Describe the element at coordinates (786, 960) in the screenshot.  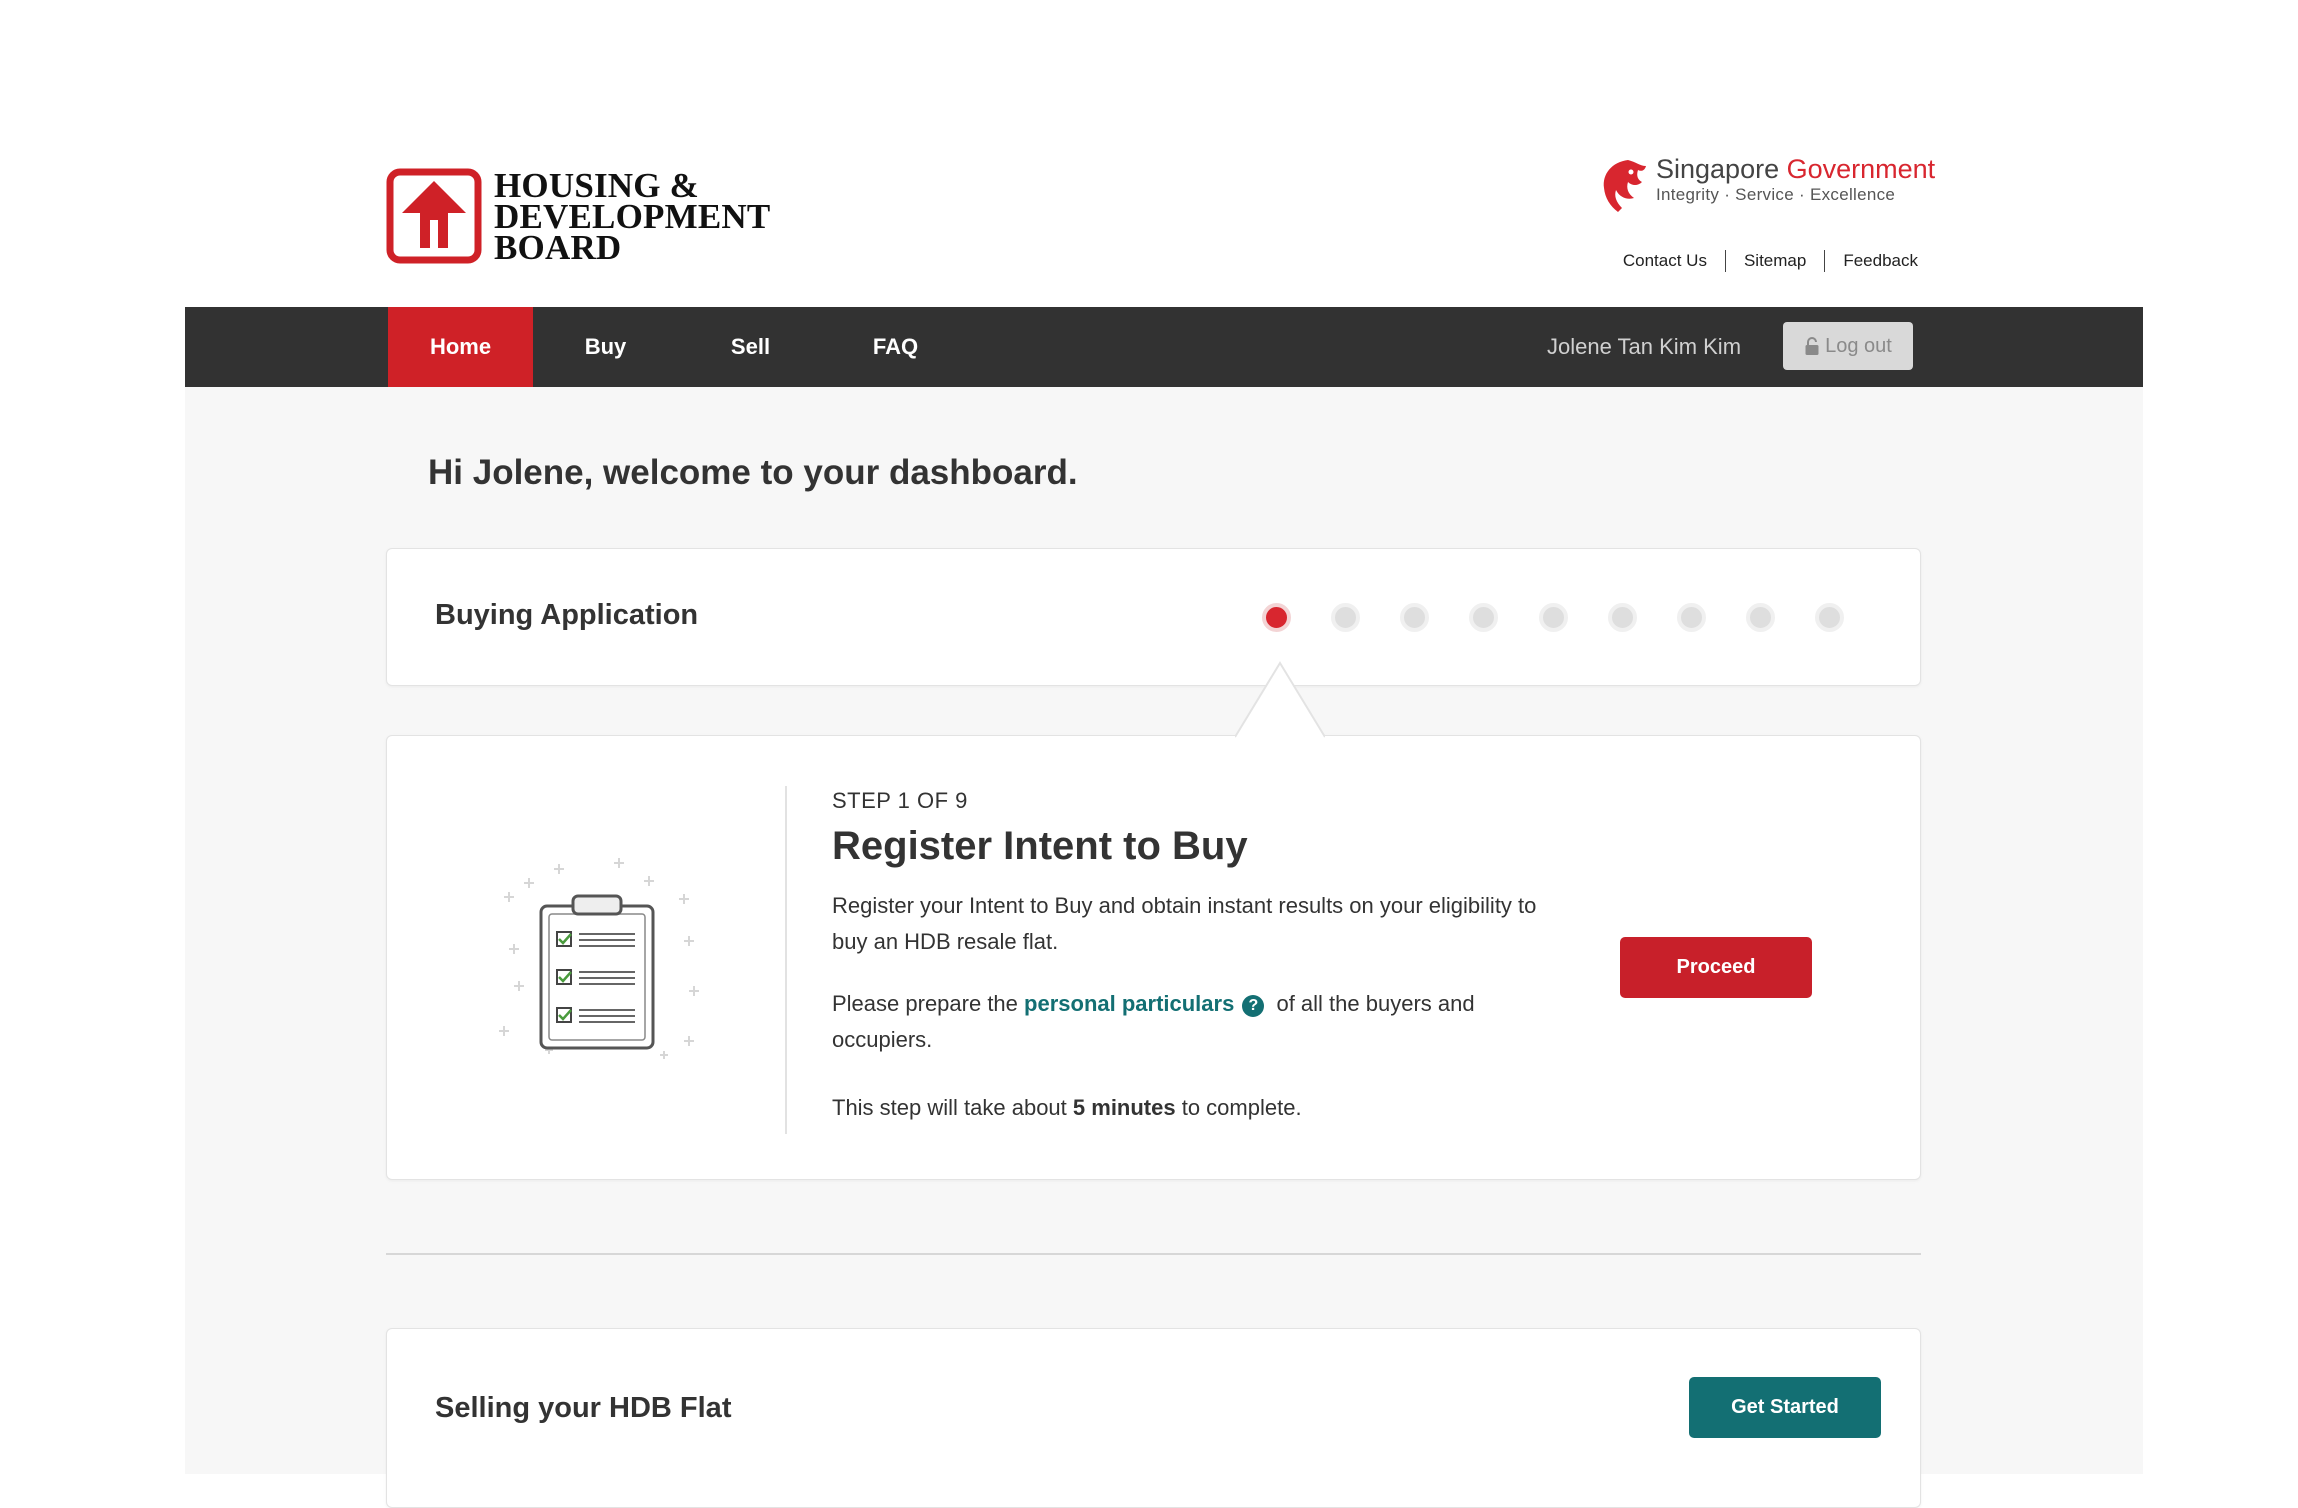
I see `vertical-divider` at that location.